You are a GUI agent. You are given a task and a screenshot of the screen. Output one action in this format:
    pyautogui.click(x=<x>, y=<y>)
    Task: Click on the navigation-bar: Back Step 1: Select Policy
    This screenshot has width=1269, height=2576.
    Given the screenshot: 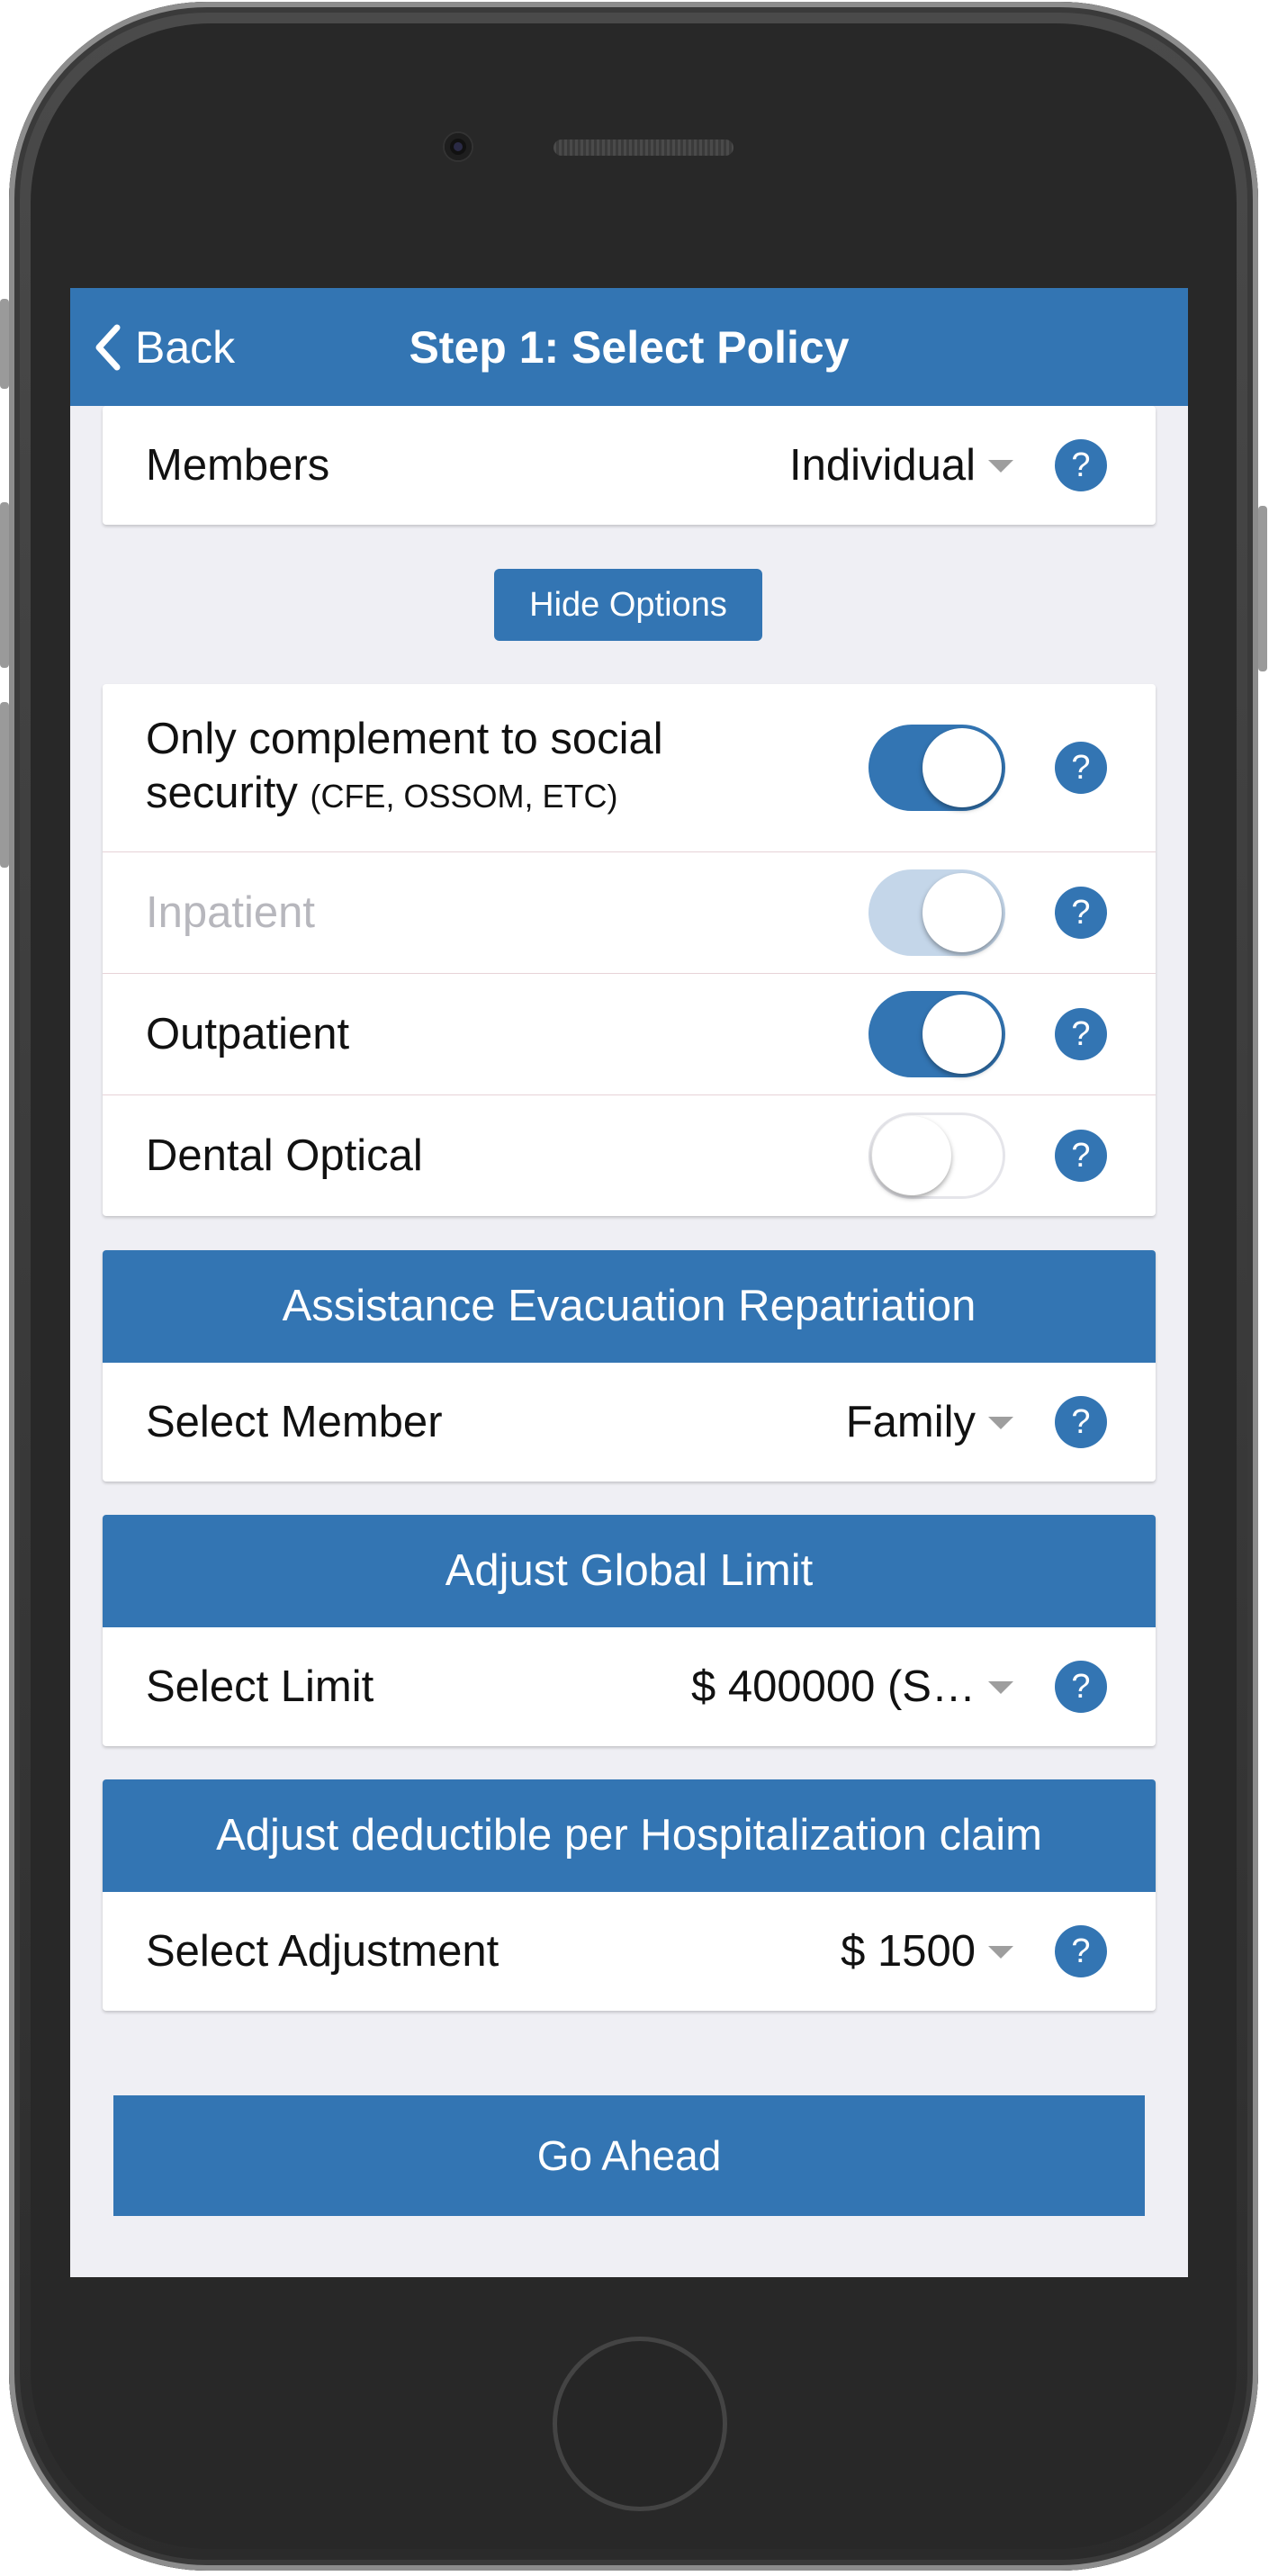 What is the action you would take?
    pyautogui.click(x=629, y=347)
    